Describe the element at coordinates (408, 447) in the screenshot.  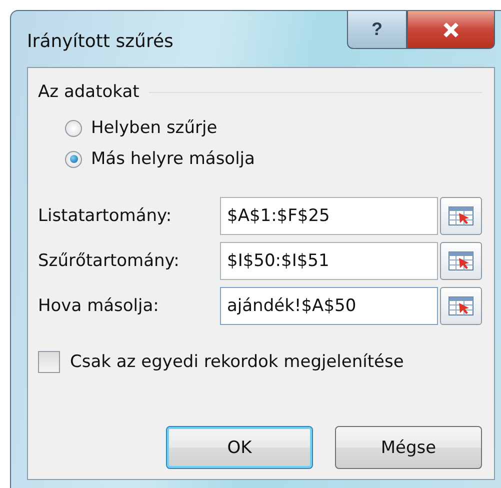
I see `dialog-button: Mégse` at that location.